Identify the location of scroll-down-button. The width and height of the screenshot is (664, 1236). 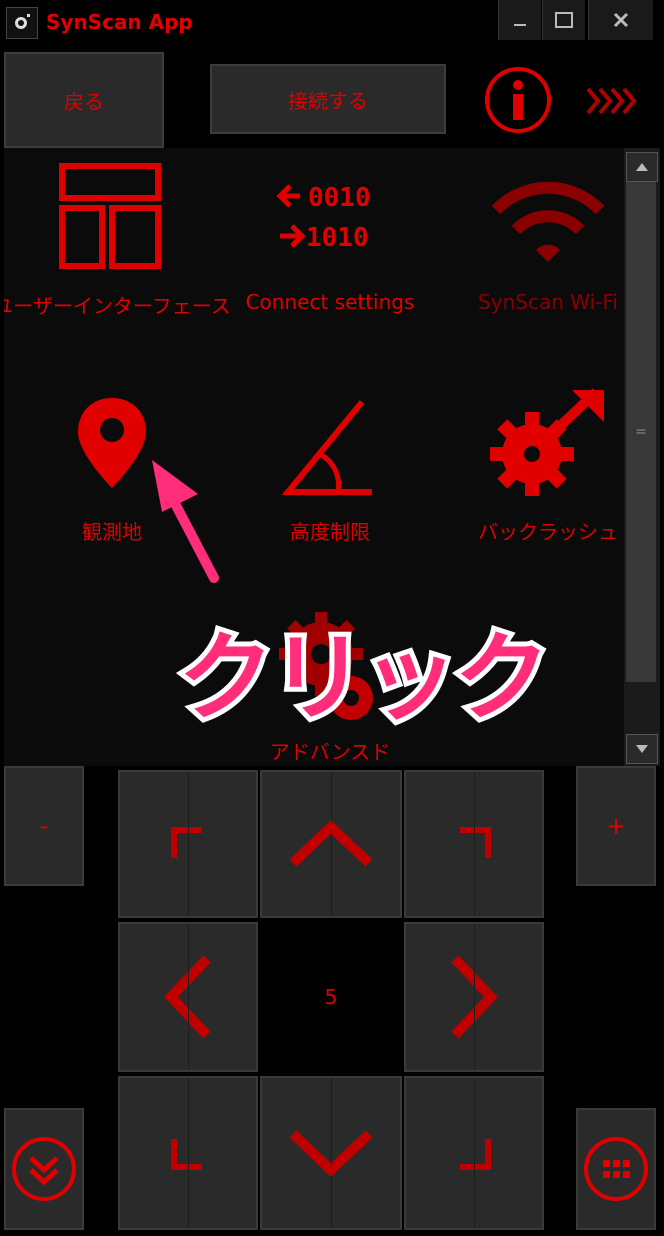
(642, 749).